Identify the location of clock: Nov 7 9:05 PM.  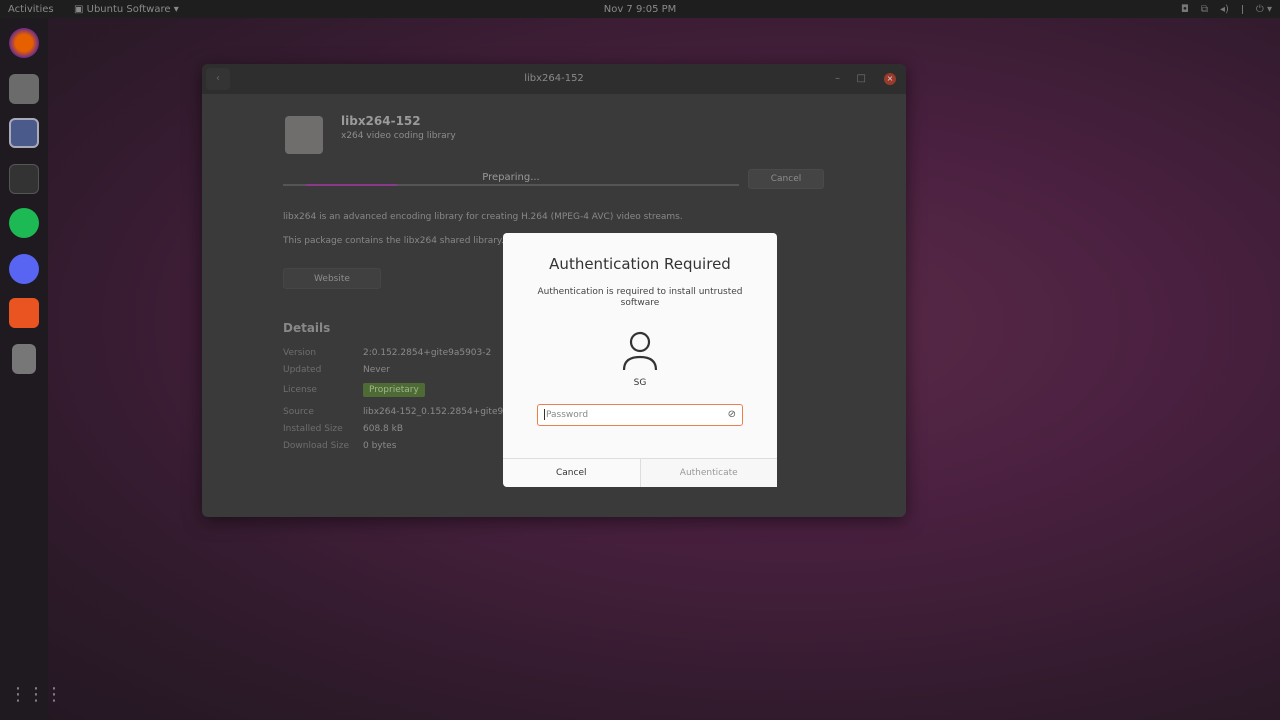
(640, 9).